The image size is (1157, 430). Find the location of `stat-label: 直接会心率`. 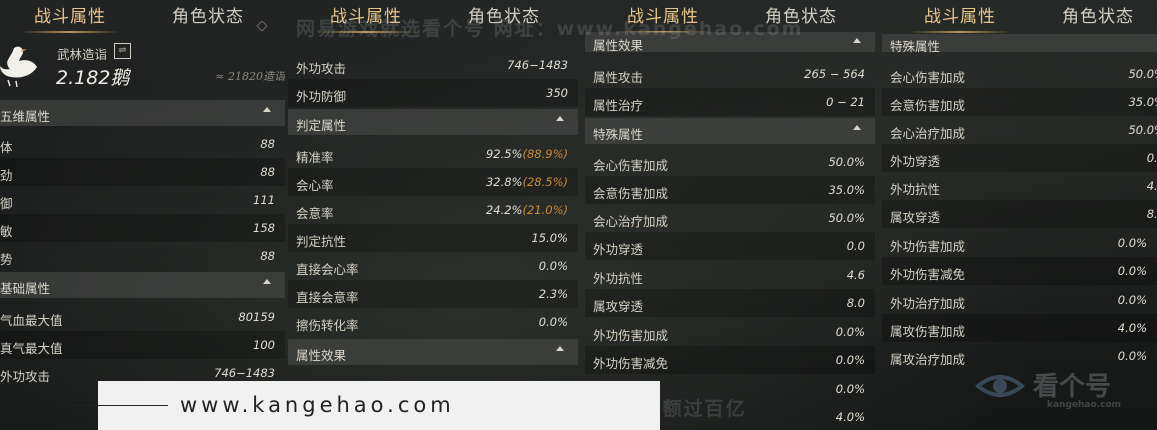

stat-label: 直接会心率 is located at coordinates (327, 269).